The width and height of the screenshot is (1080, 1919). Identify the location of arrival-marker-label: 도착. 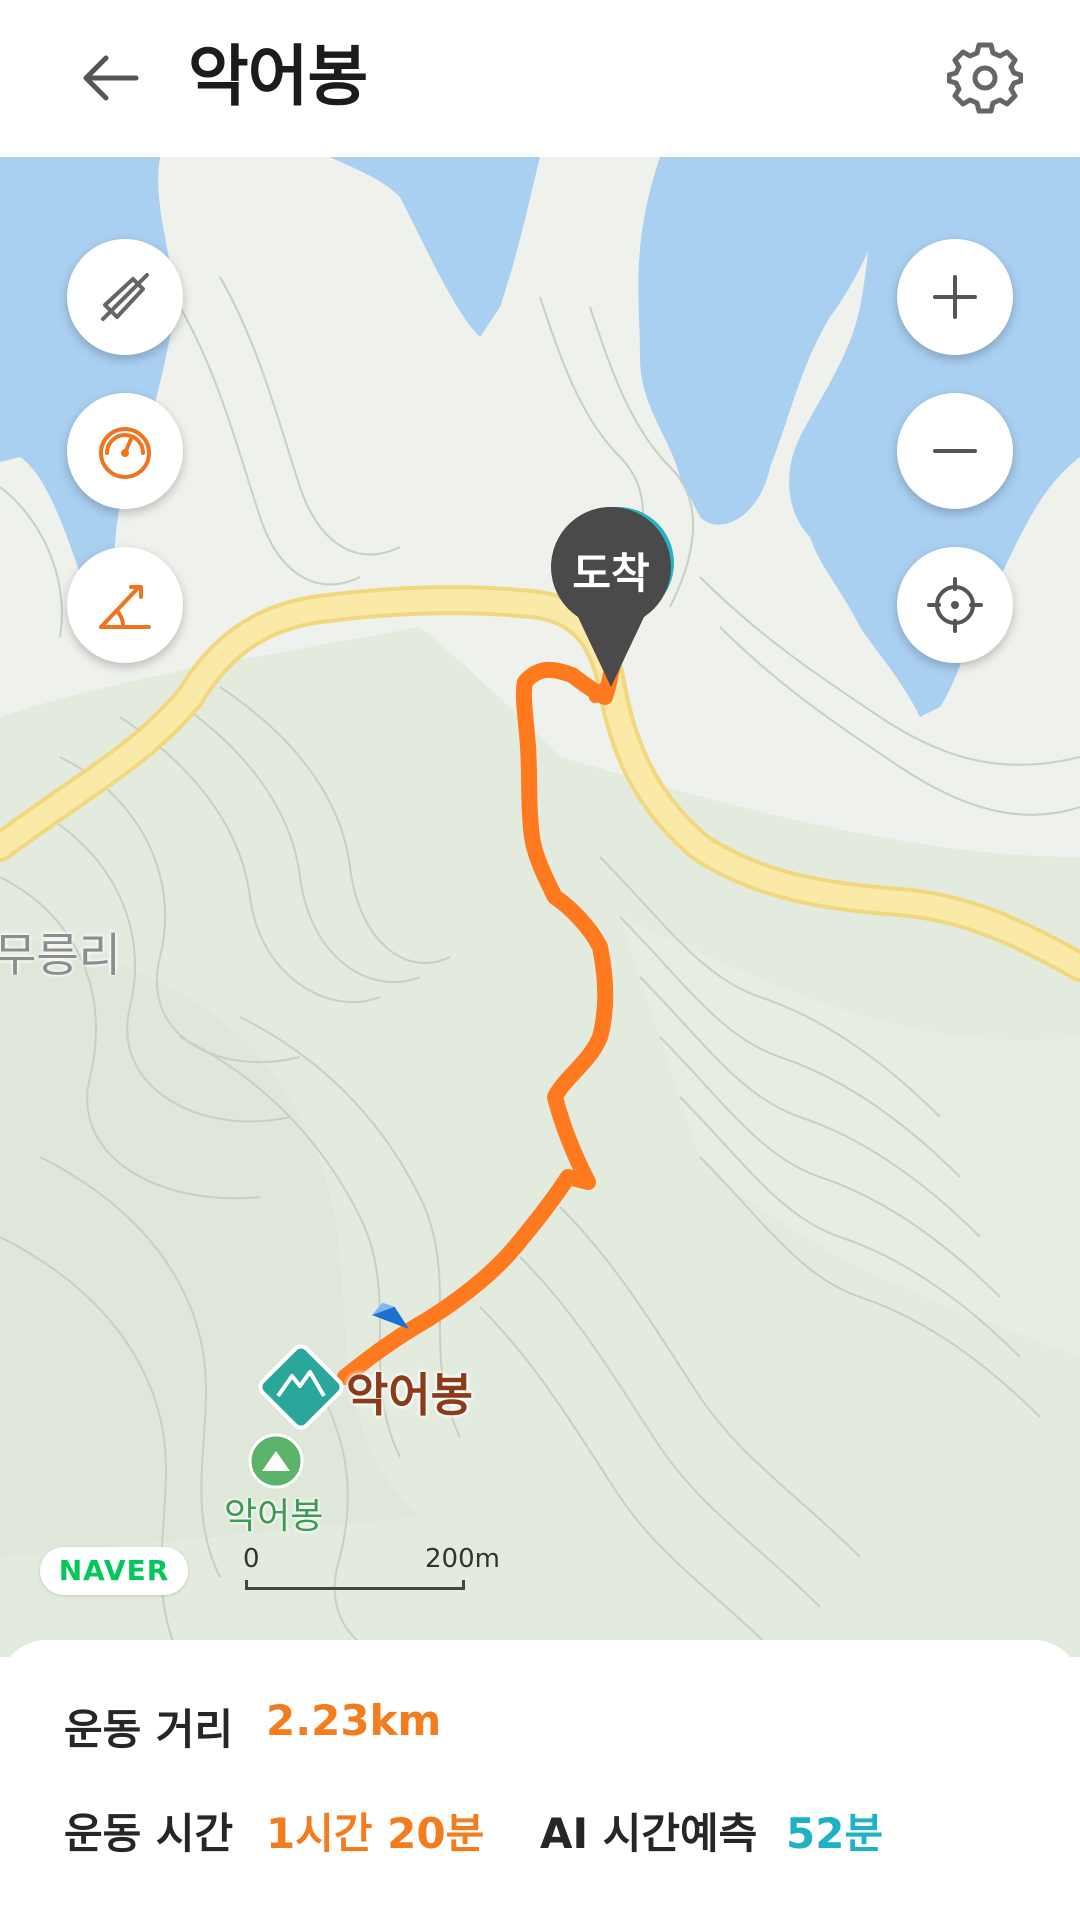
(611, 573).